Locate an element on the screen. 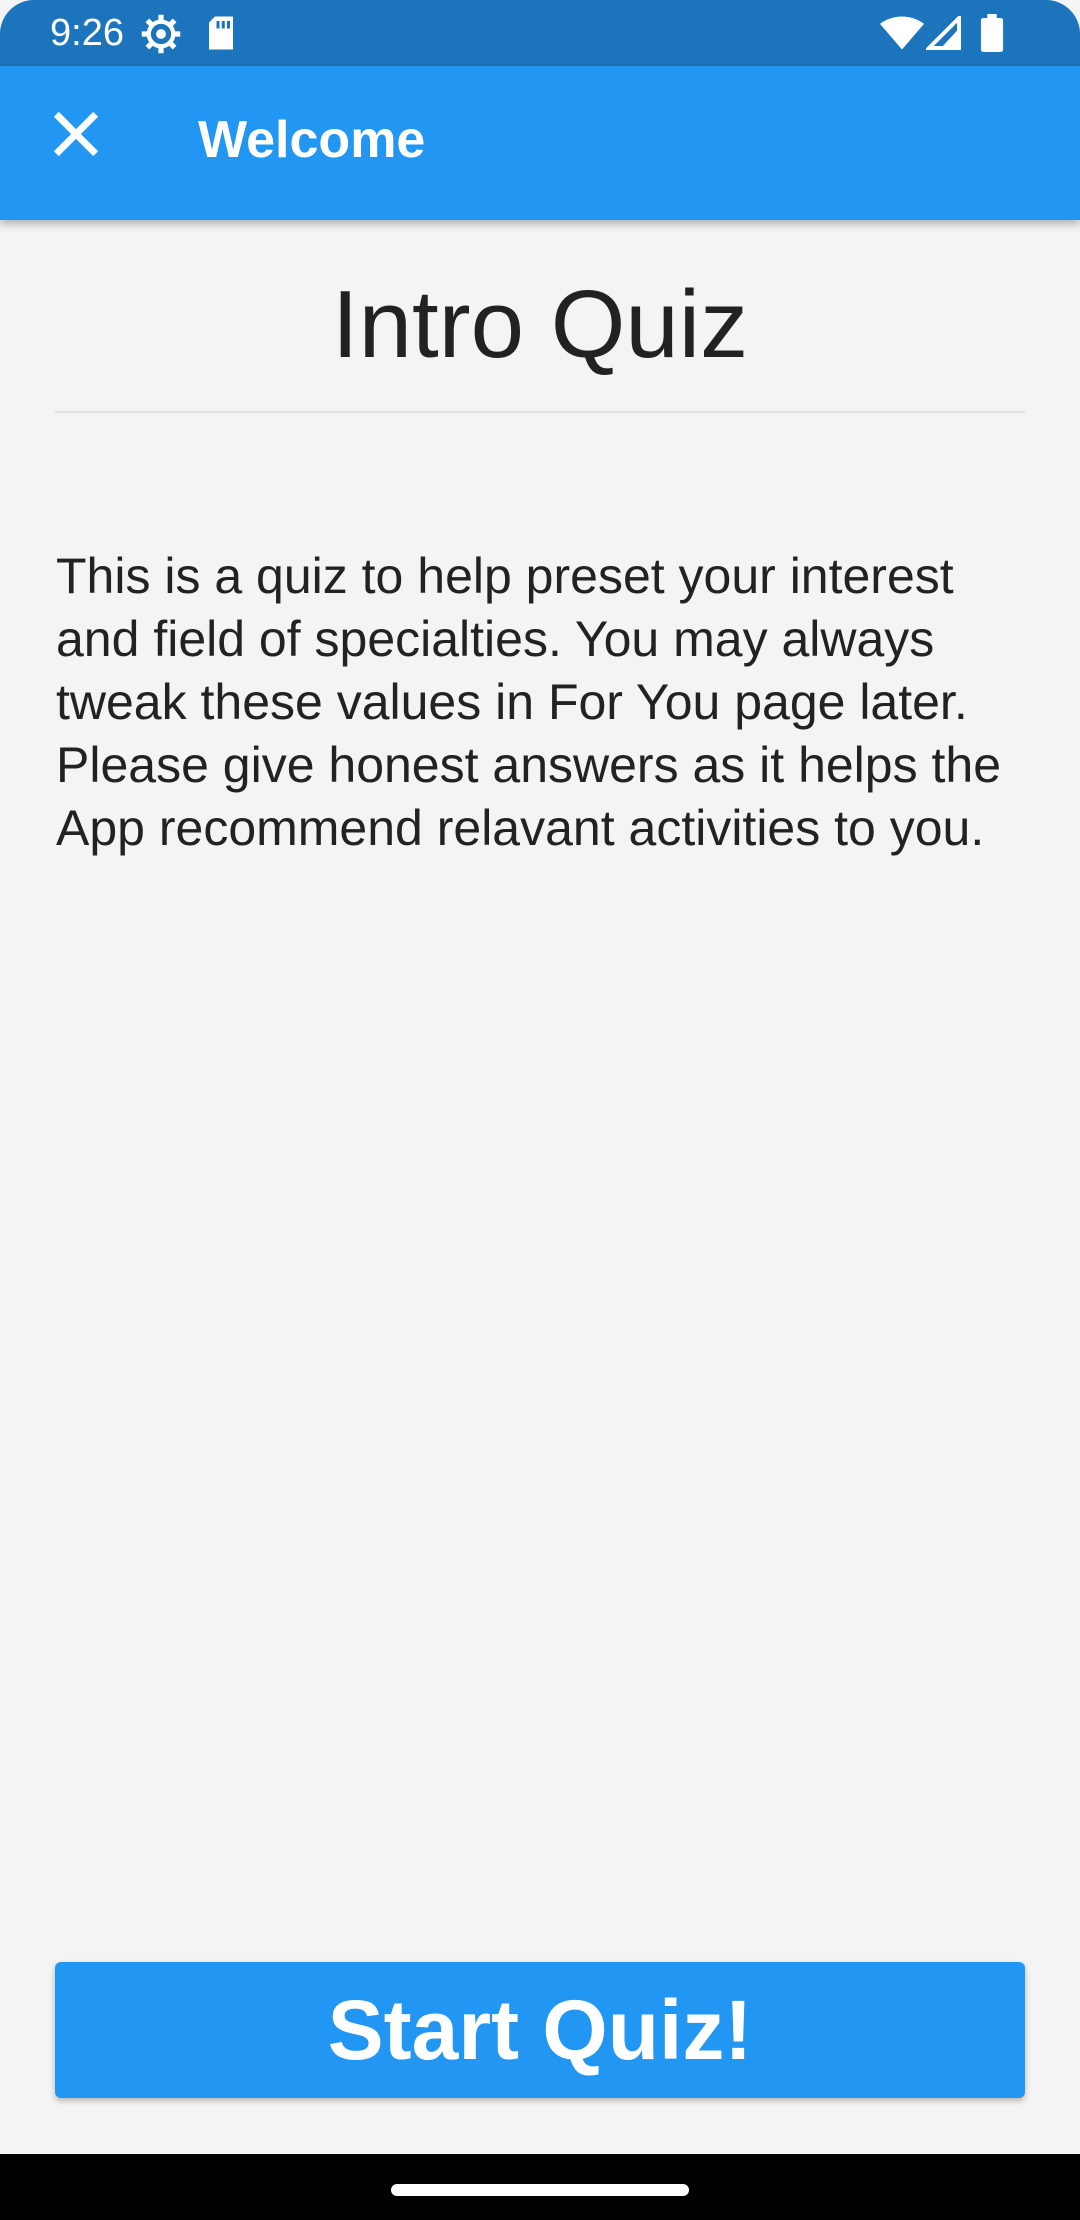 This screenshot has height=2220, width=1080. status-time: 9:26 is located at coordinates (87, 33).